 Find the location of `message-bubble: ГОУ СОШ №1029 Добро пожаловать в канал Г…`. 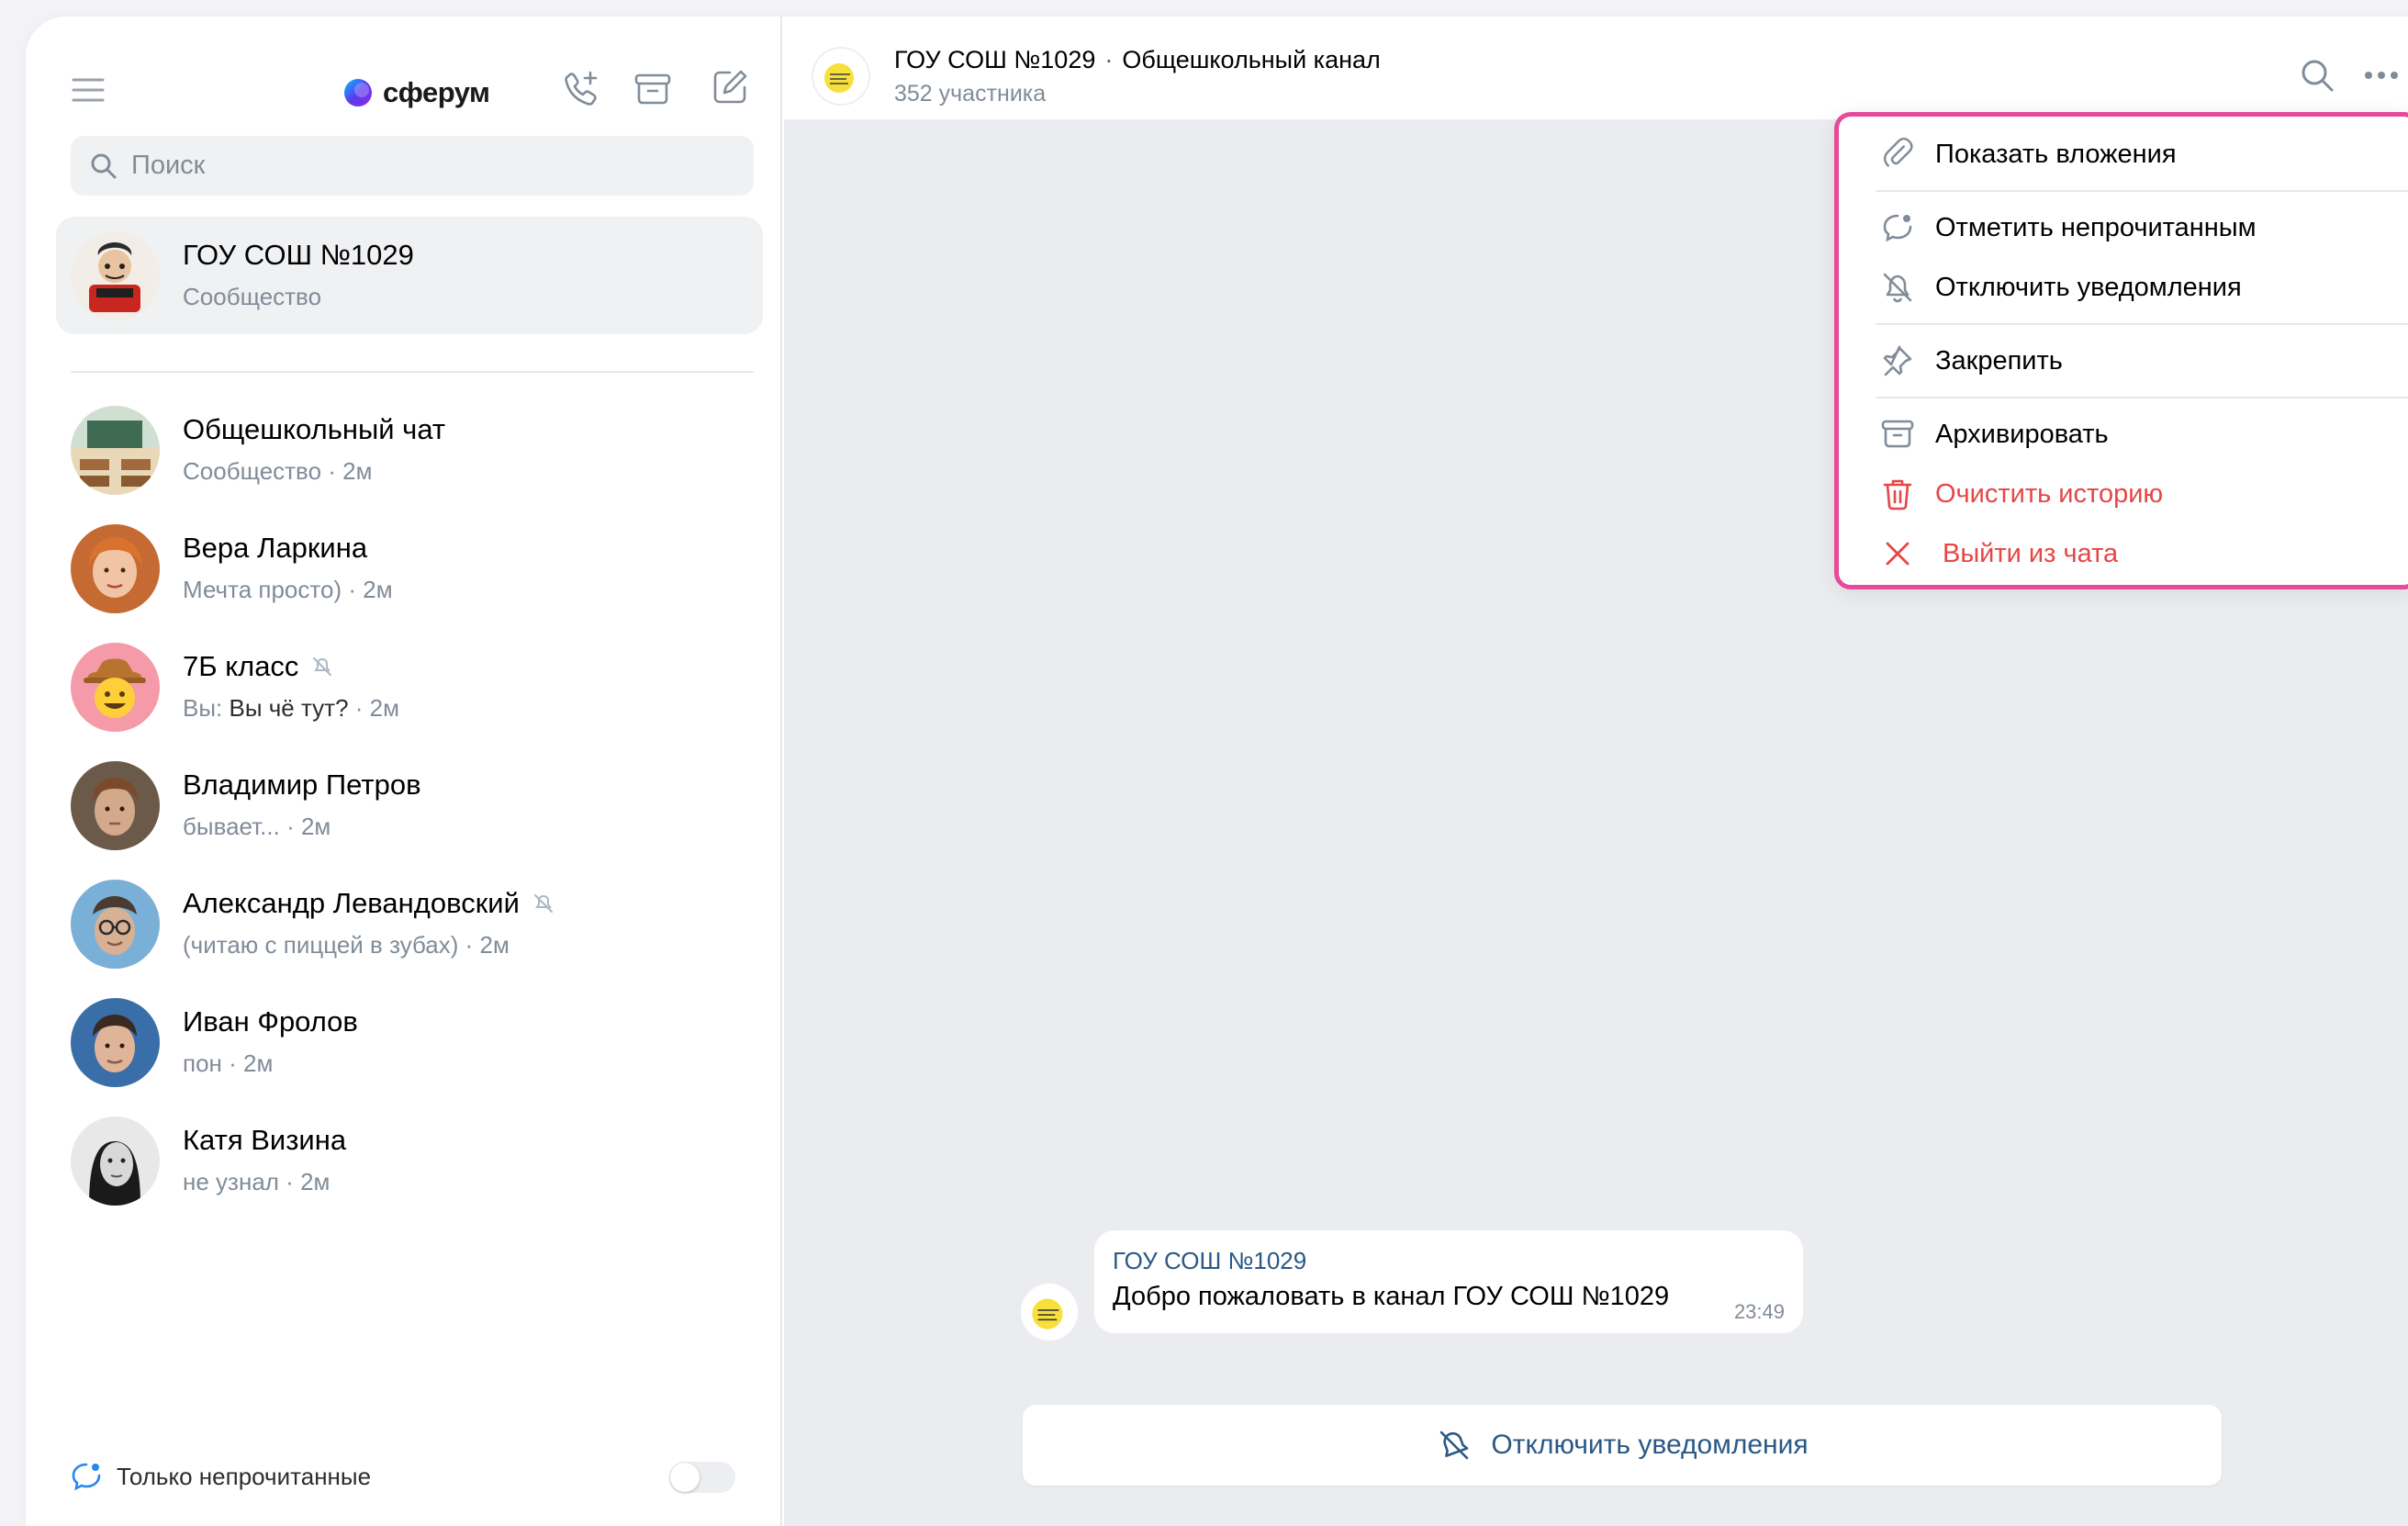

message-bubble: ГОУ СОШ №1029 Добро пожаловать в канал Г… is located at coordinates (1448, 1282).